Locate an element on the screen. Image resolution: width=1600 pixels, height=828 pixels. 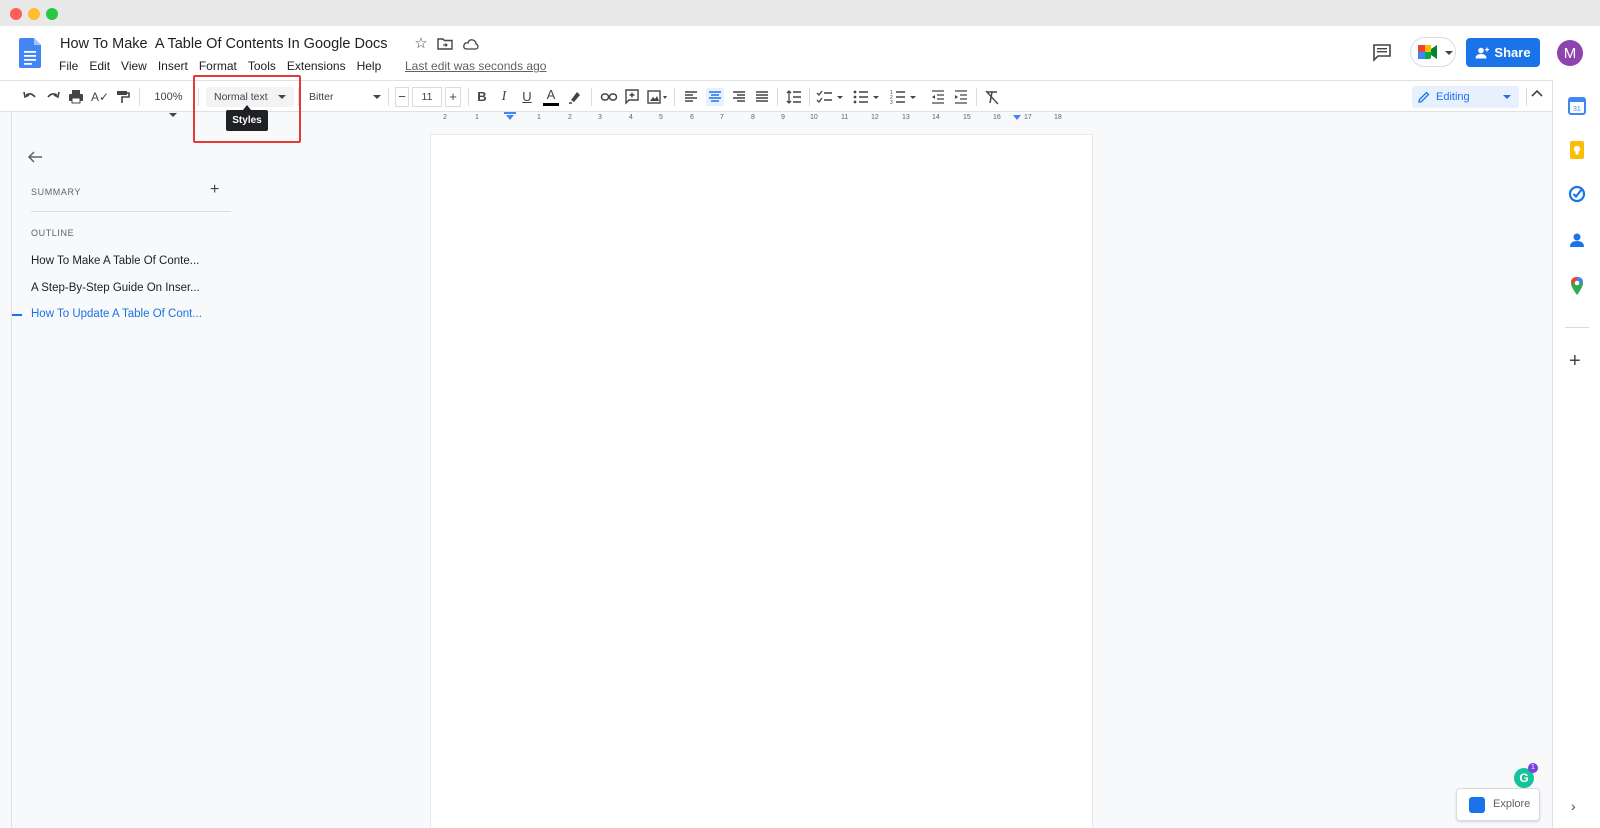
keep-icon is located at coordinates (1577, 150).